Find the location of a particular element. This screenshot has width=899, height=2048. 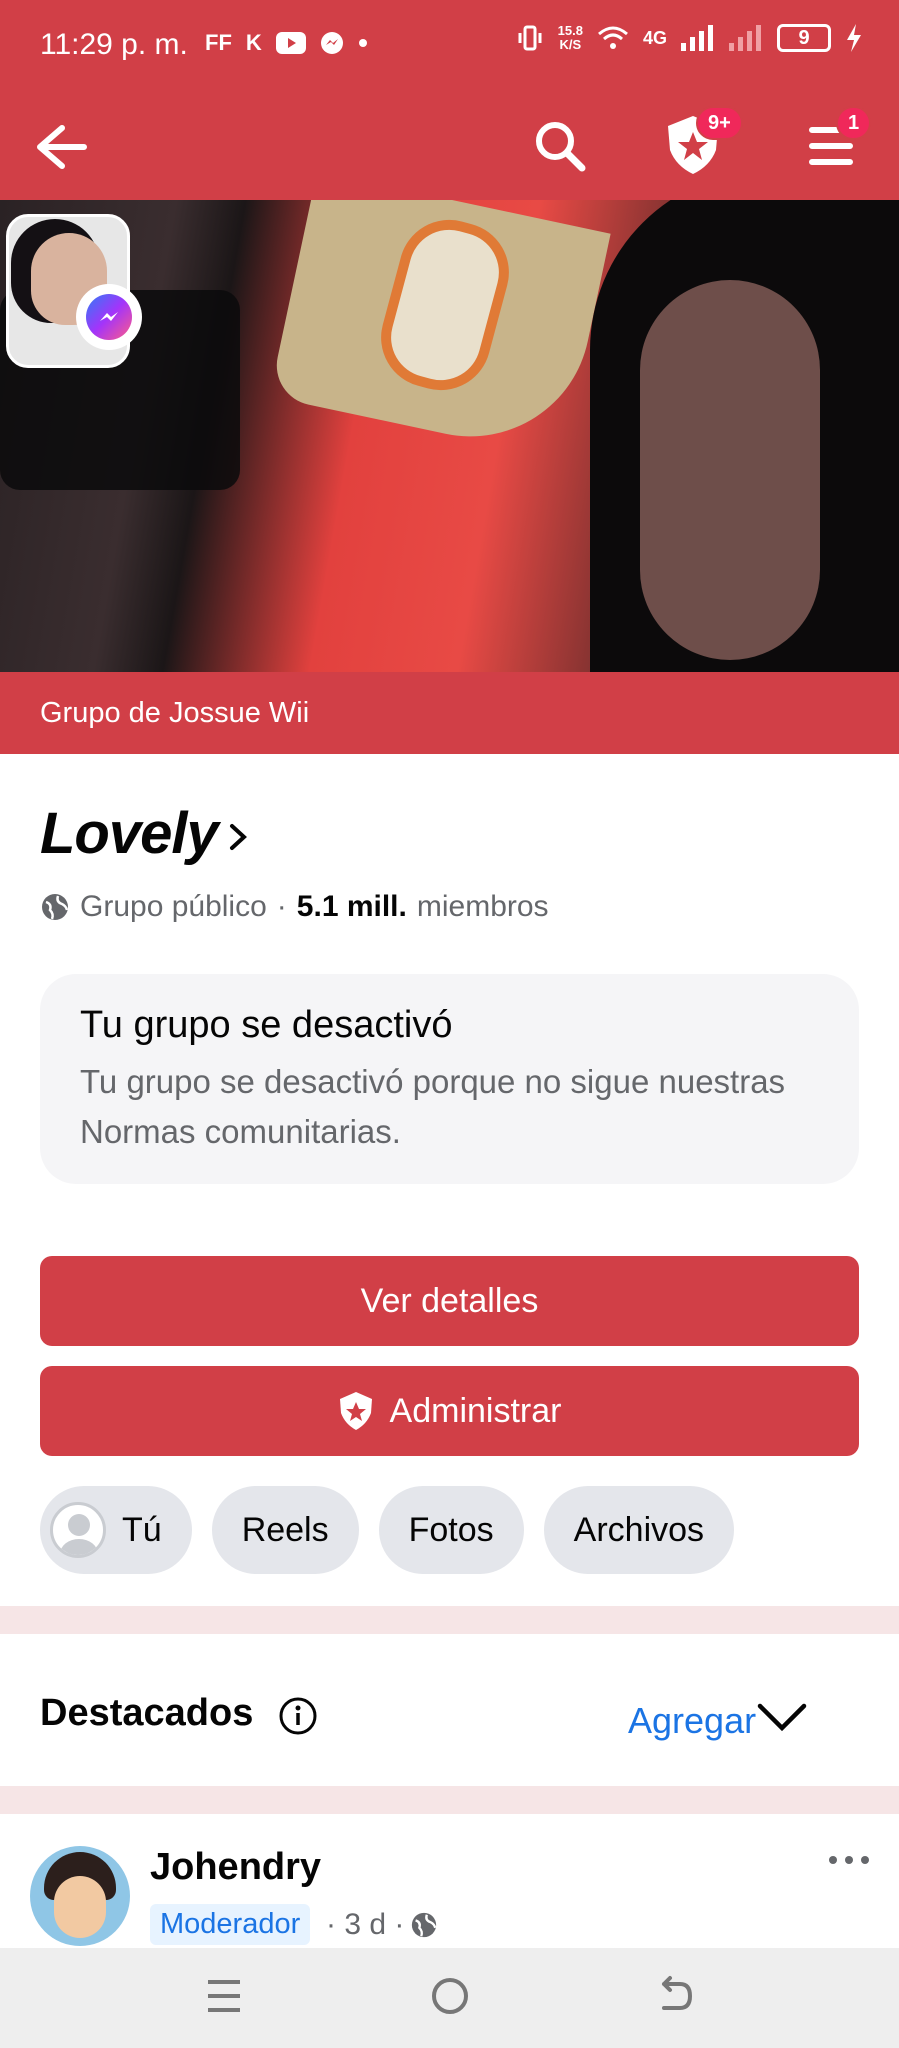

info-icon is located at coordinates (298, 1716).